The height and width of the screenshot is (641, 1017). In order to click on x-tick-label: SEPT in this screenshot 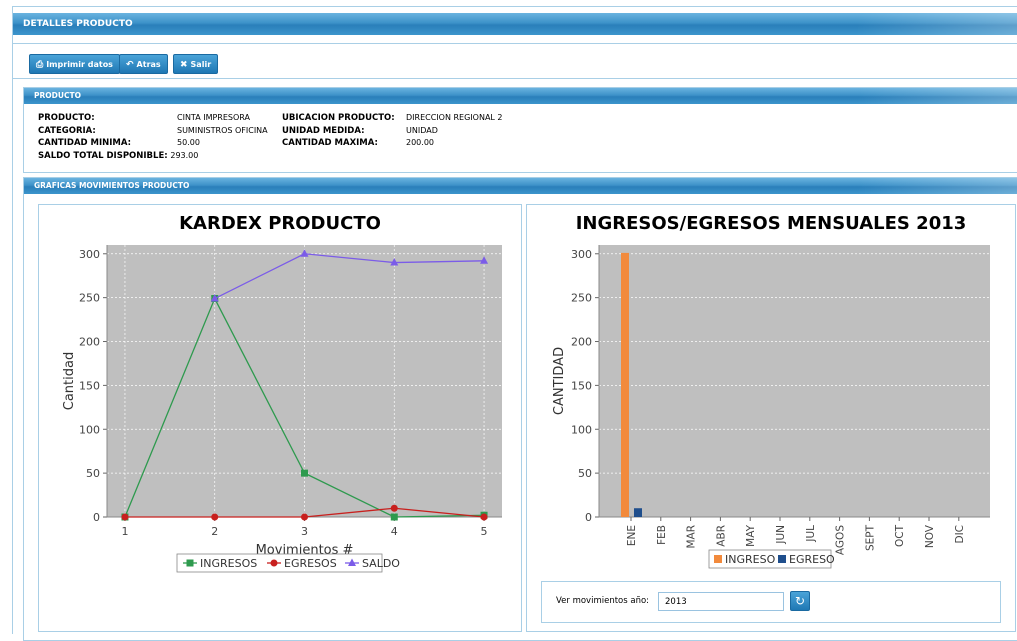, I will do `click(870, 537)`.